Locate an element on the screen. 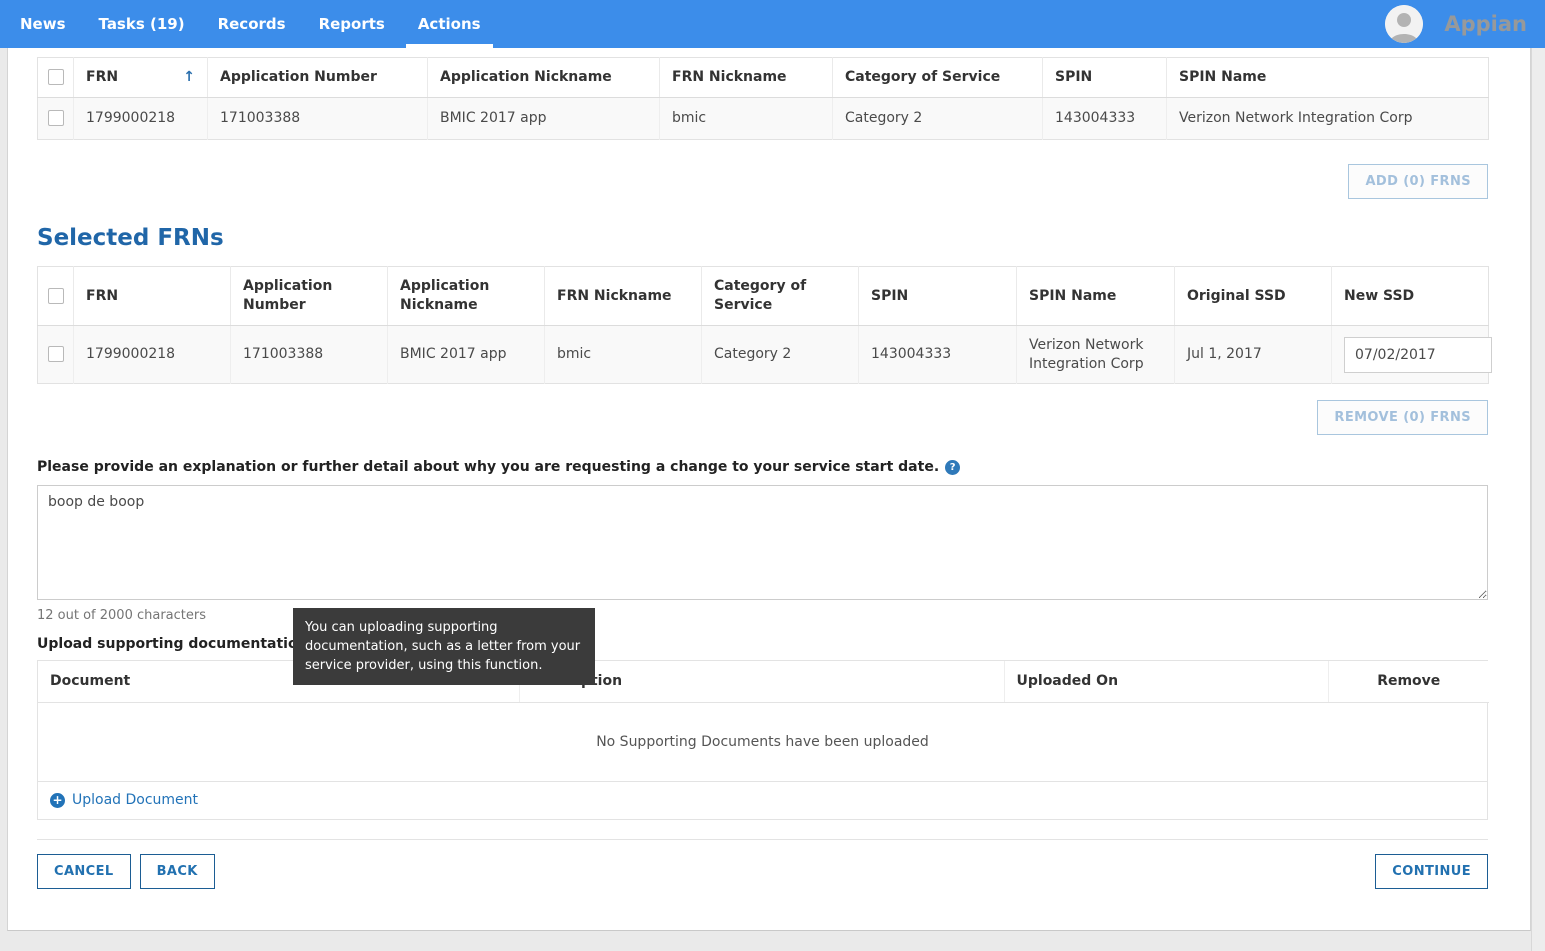 Image resolution: width=1545 pixels, height=951 pixels. cell-original-ssd: Jul 1, 2017 is located at coordinates (1253, 354).